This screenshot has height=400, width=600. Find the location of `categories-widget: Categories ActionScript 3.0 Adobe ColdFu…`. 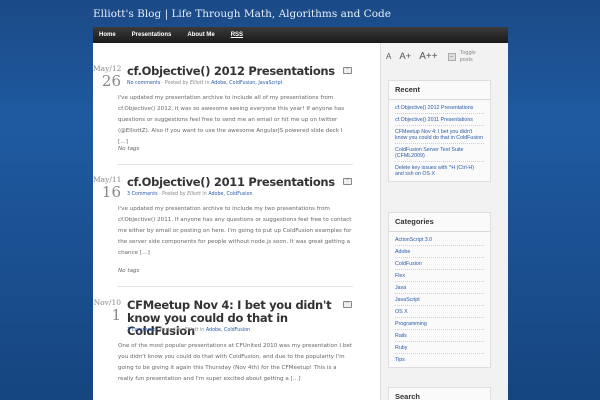

categories-widget: Categories ActionScript 3.0 Adobe ColdFu… is located at coordinates (439, 290).